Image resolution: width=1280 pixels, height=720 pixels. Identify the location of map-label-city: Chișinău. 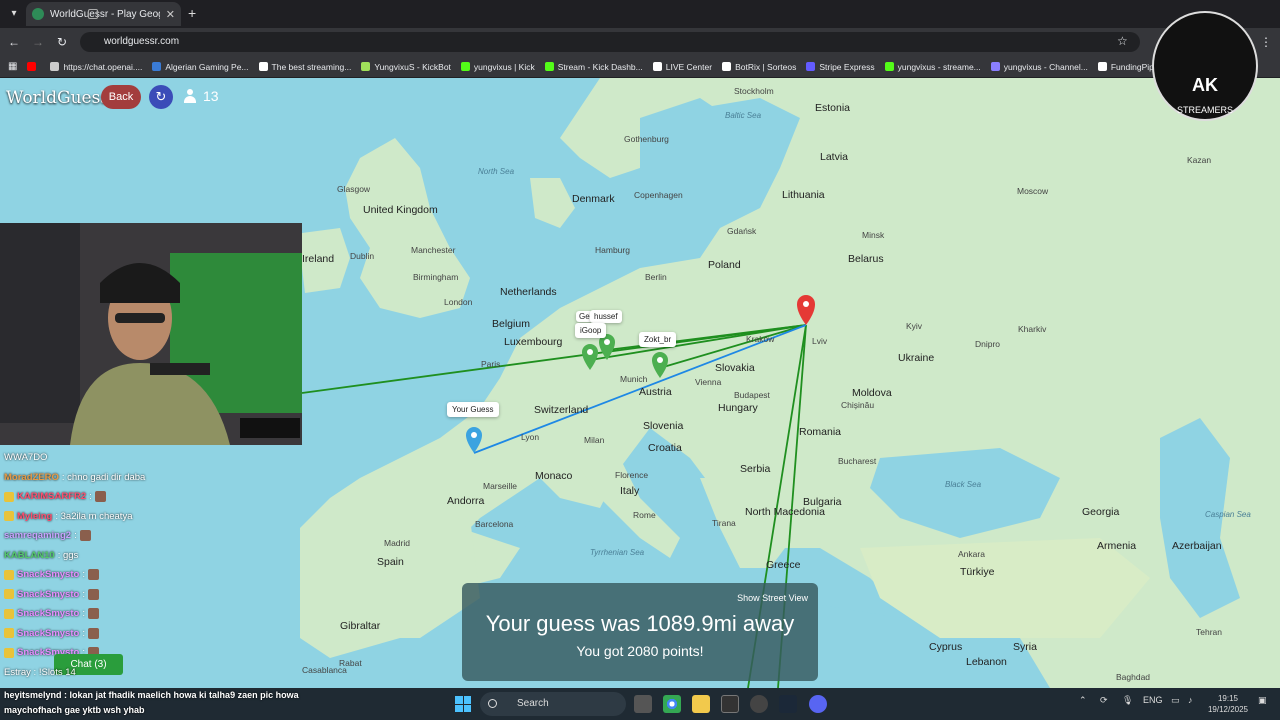
(858, 405).